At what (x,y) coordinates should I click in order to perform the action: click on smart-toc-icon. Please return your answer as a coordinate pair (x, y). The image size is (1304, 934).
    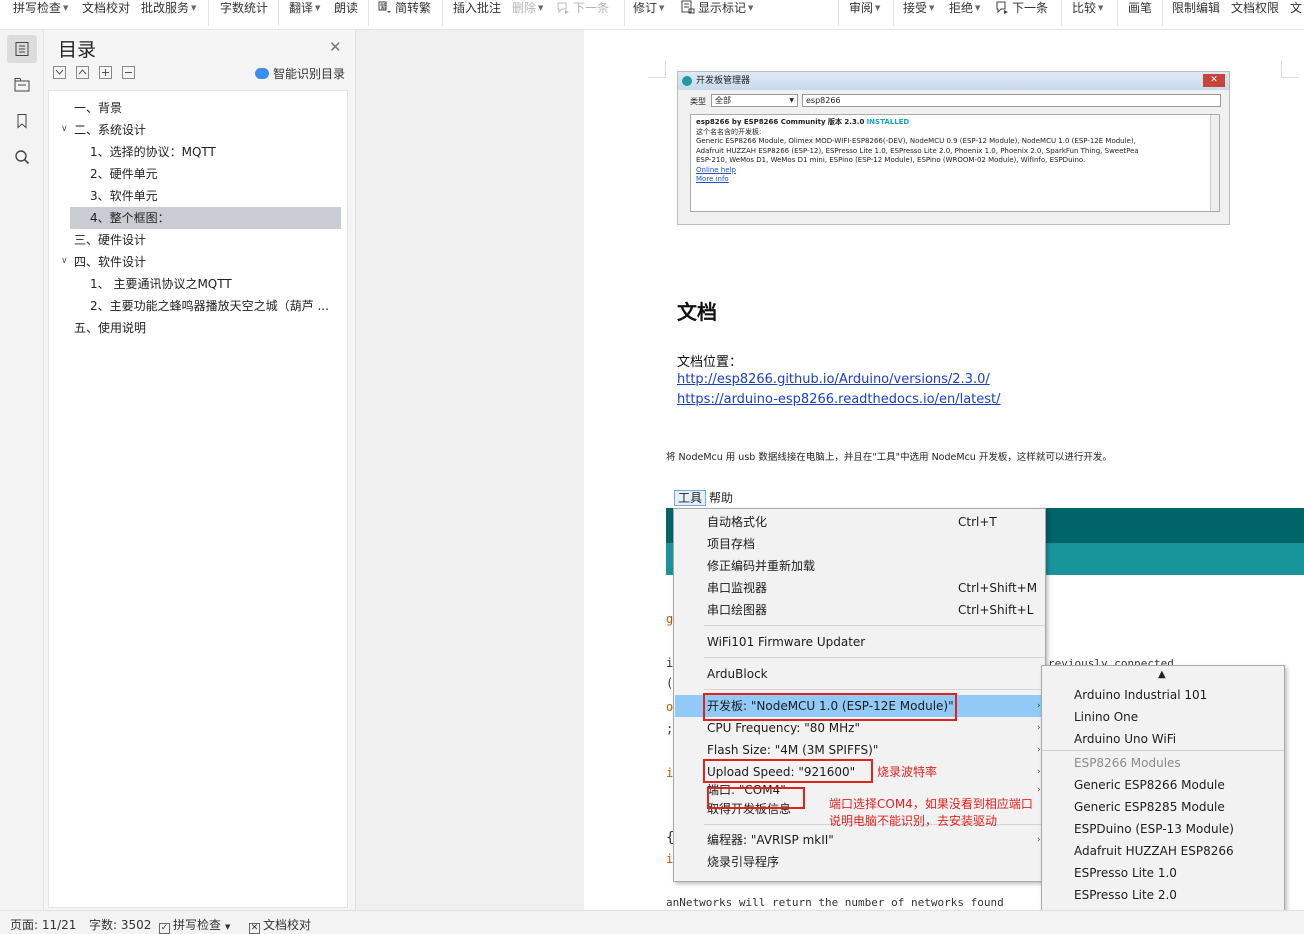
    Looking at the image, I should click on (262, 73).